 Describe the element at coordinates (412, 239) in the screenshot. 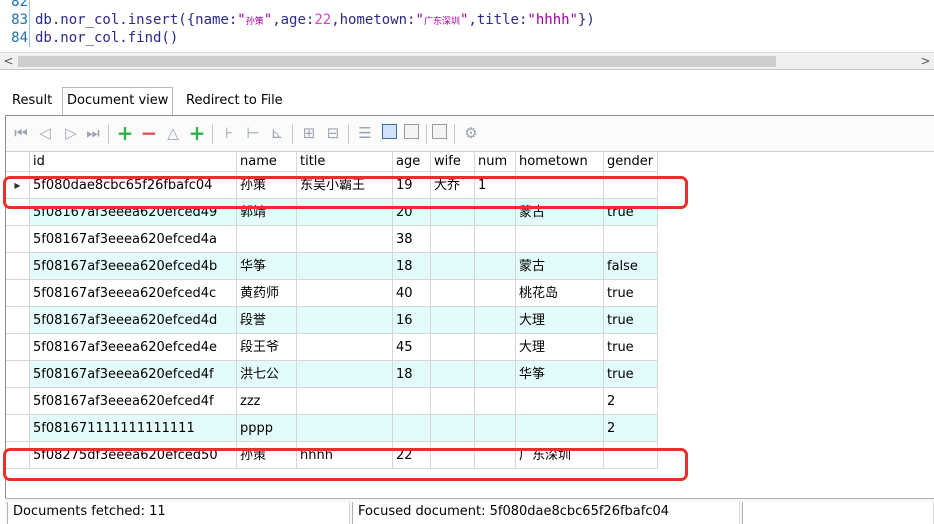

I see `cell-age: 38` at that location.